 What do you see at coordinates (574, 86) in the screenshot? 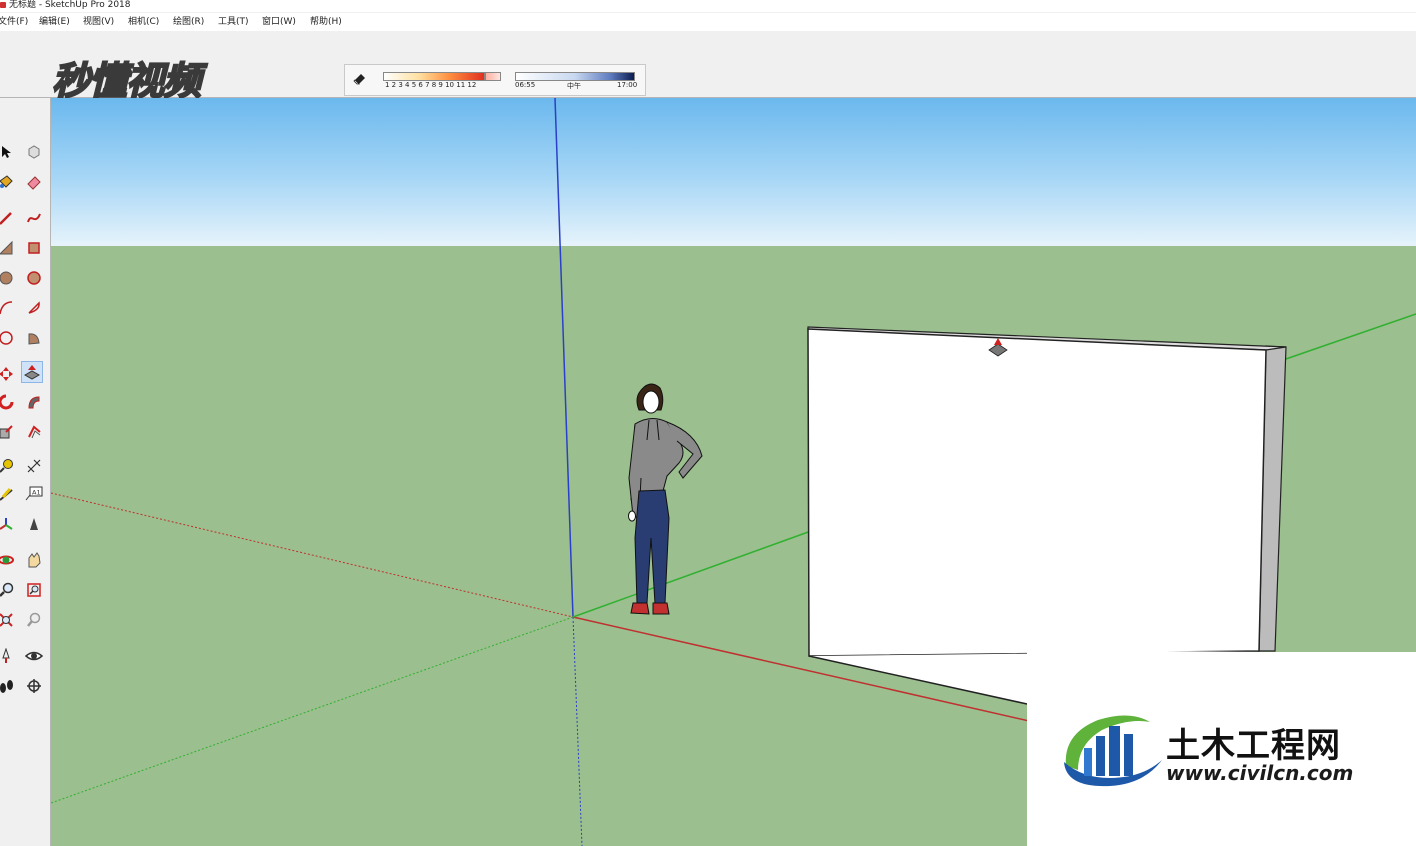
I see `time-noon-label: 中午` at bounding box center [574, 86].